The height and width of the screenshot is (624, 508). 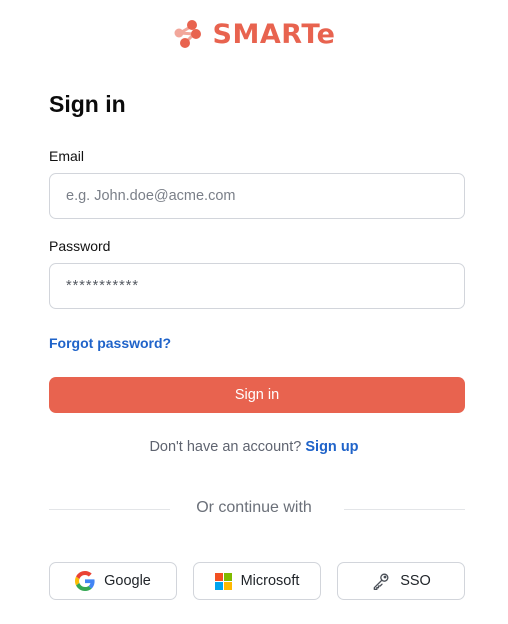 What do you see at coordinates (257, 286) in the screenshot?
I see `password-field` at bounding box center [257, 286].